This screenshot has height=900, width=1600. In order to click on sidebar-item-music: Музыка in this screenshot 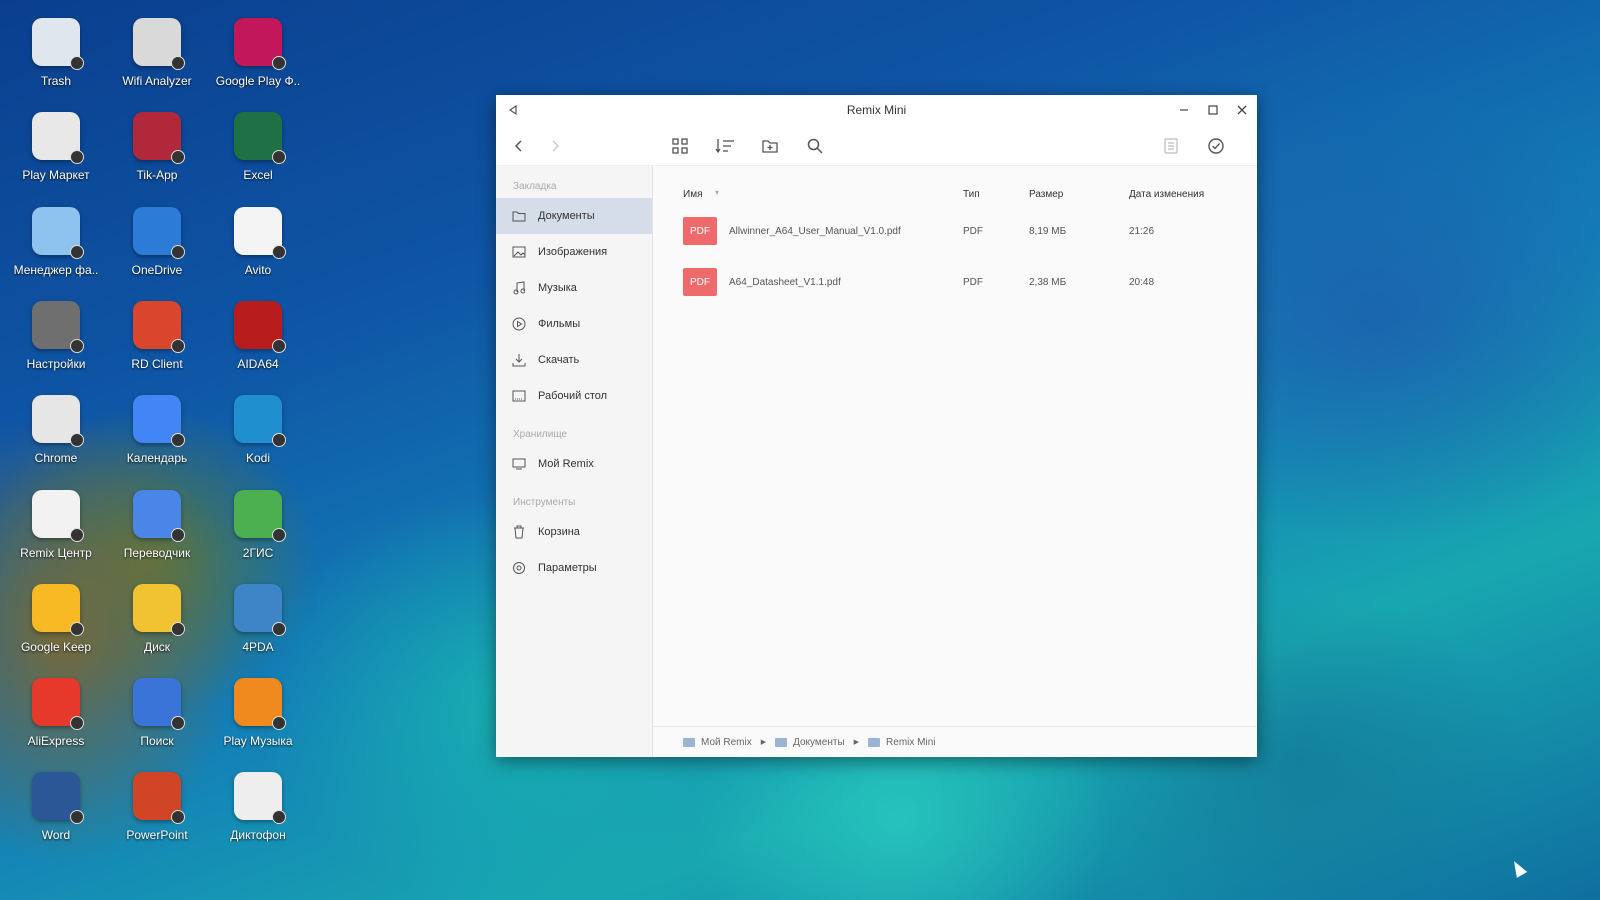, I will do `click(574, 288)`.